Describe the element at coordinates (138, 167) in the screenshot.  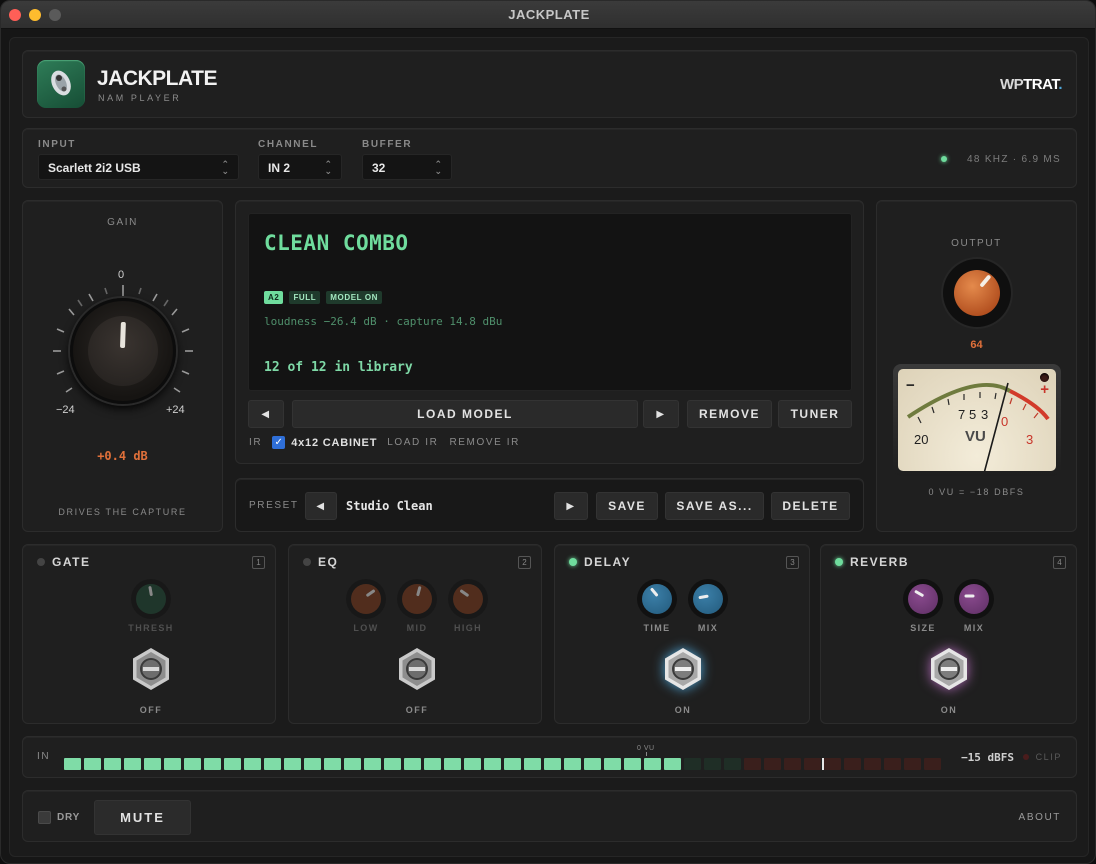
I see `input-device-select: Scarlett 2i2 USB ⌃ ⌄` at that location.